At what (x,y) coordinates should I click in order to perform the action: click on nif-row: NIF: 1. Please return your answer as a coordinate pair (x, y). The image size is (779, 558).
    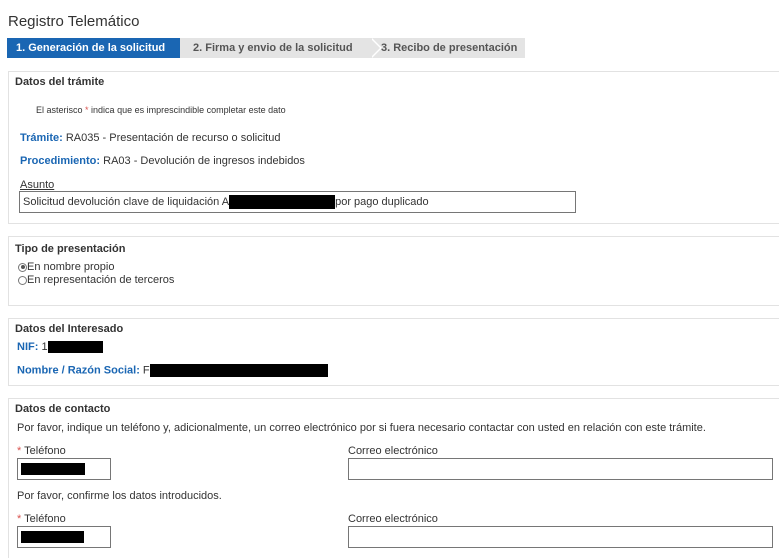
    Looking at the image, I should click on (60, 347).